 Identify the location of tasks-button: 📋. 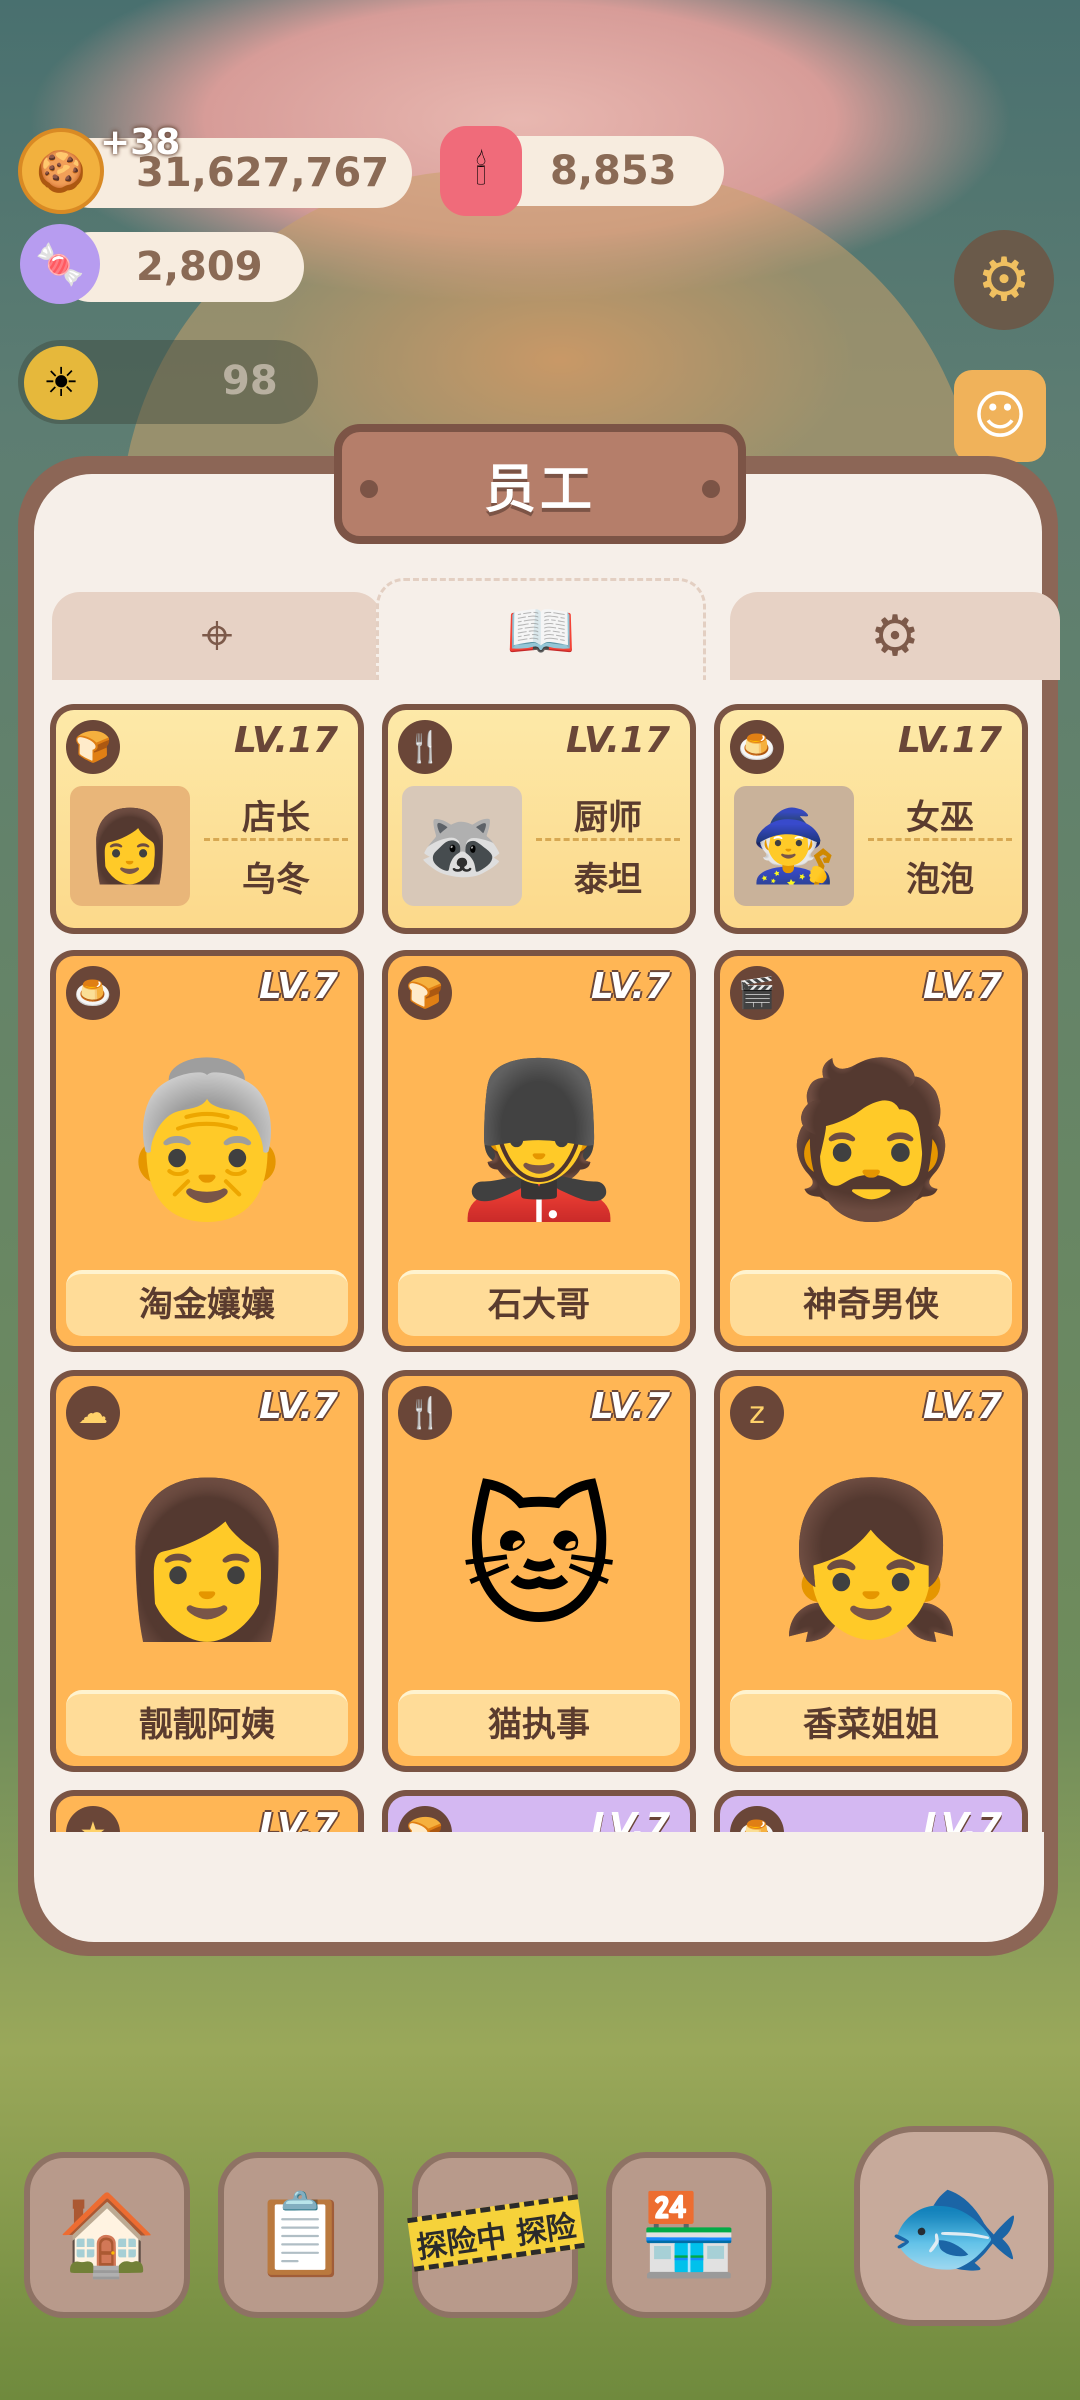
(301, 2235).